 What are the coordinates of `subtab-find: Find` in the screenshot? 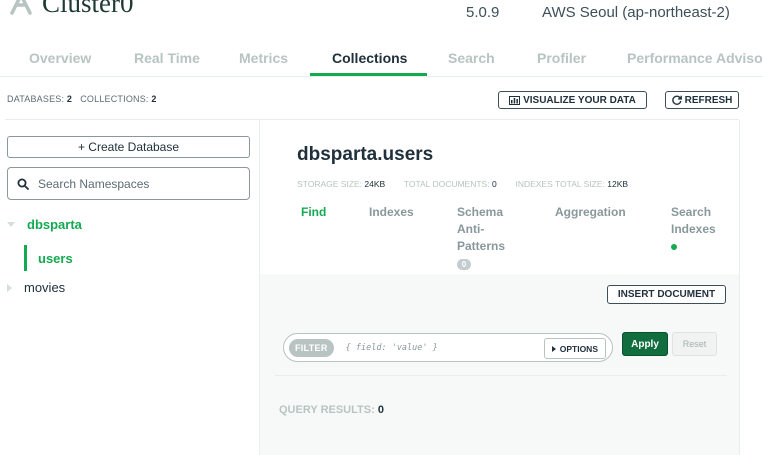 It's located at (313, 212).